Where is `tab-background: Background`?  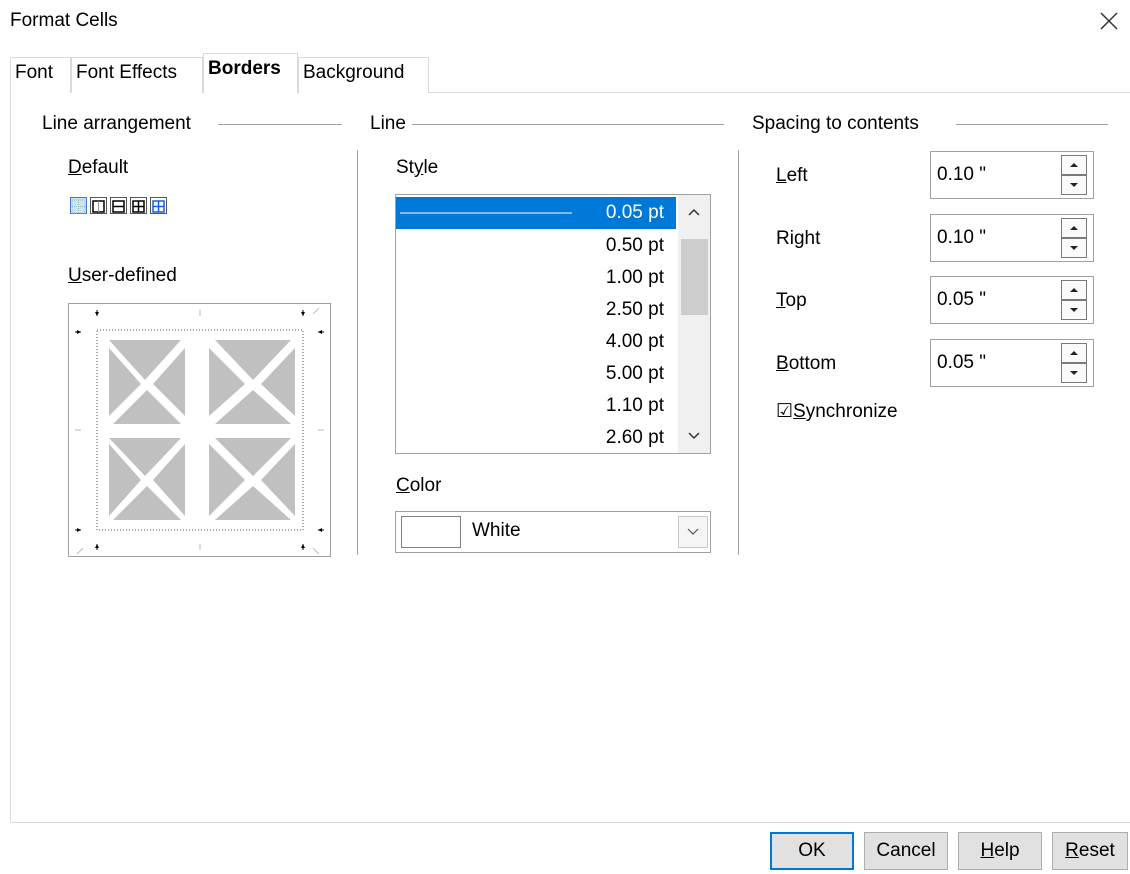 tab-background: Background is located at coordinates (363, 75).